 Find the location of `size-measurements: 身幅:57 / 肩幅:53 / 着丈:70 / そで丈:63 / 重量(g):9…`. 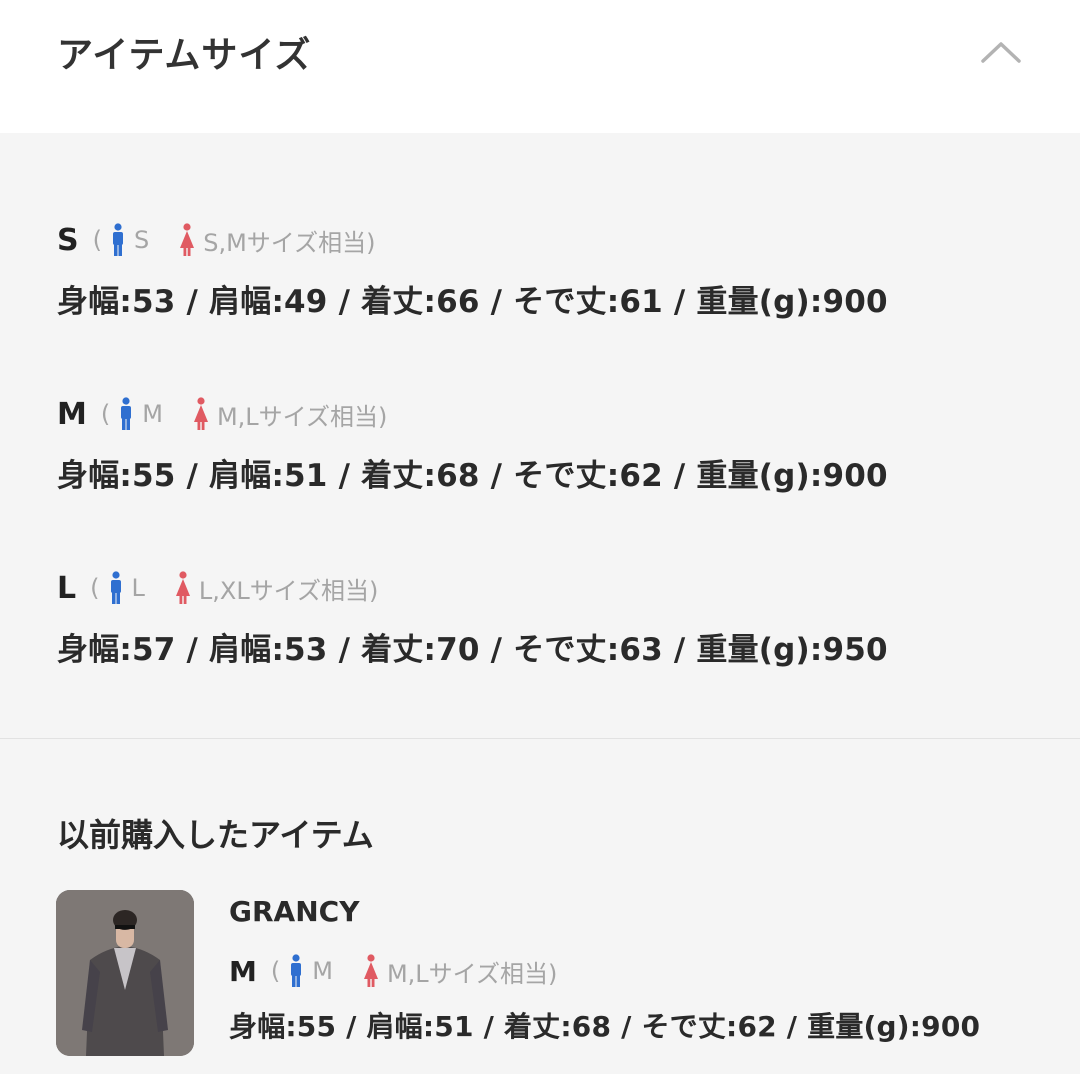

size-measurements: 身幅:57 / 肩幅:53 / 着丈:70 / そで丈:63 / 重量(g):9… is located at coordinates (472, 650).